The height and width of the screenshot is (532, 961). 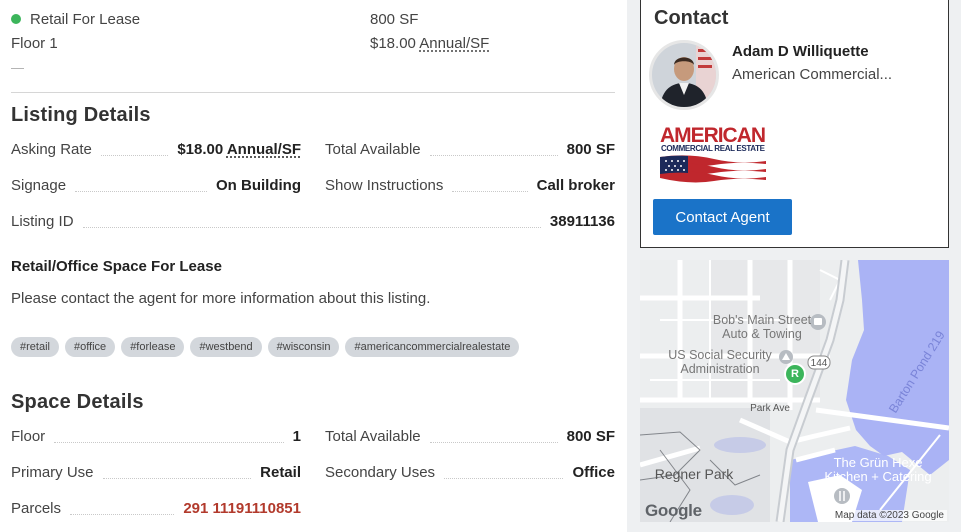 What do you see at coordinates (156, 185) in the screenshot?
I see `signage-row: Signage On Building` at bounding box center [156, 185].